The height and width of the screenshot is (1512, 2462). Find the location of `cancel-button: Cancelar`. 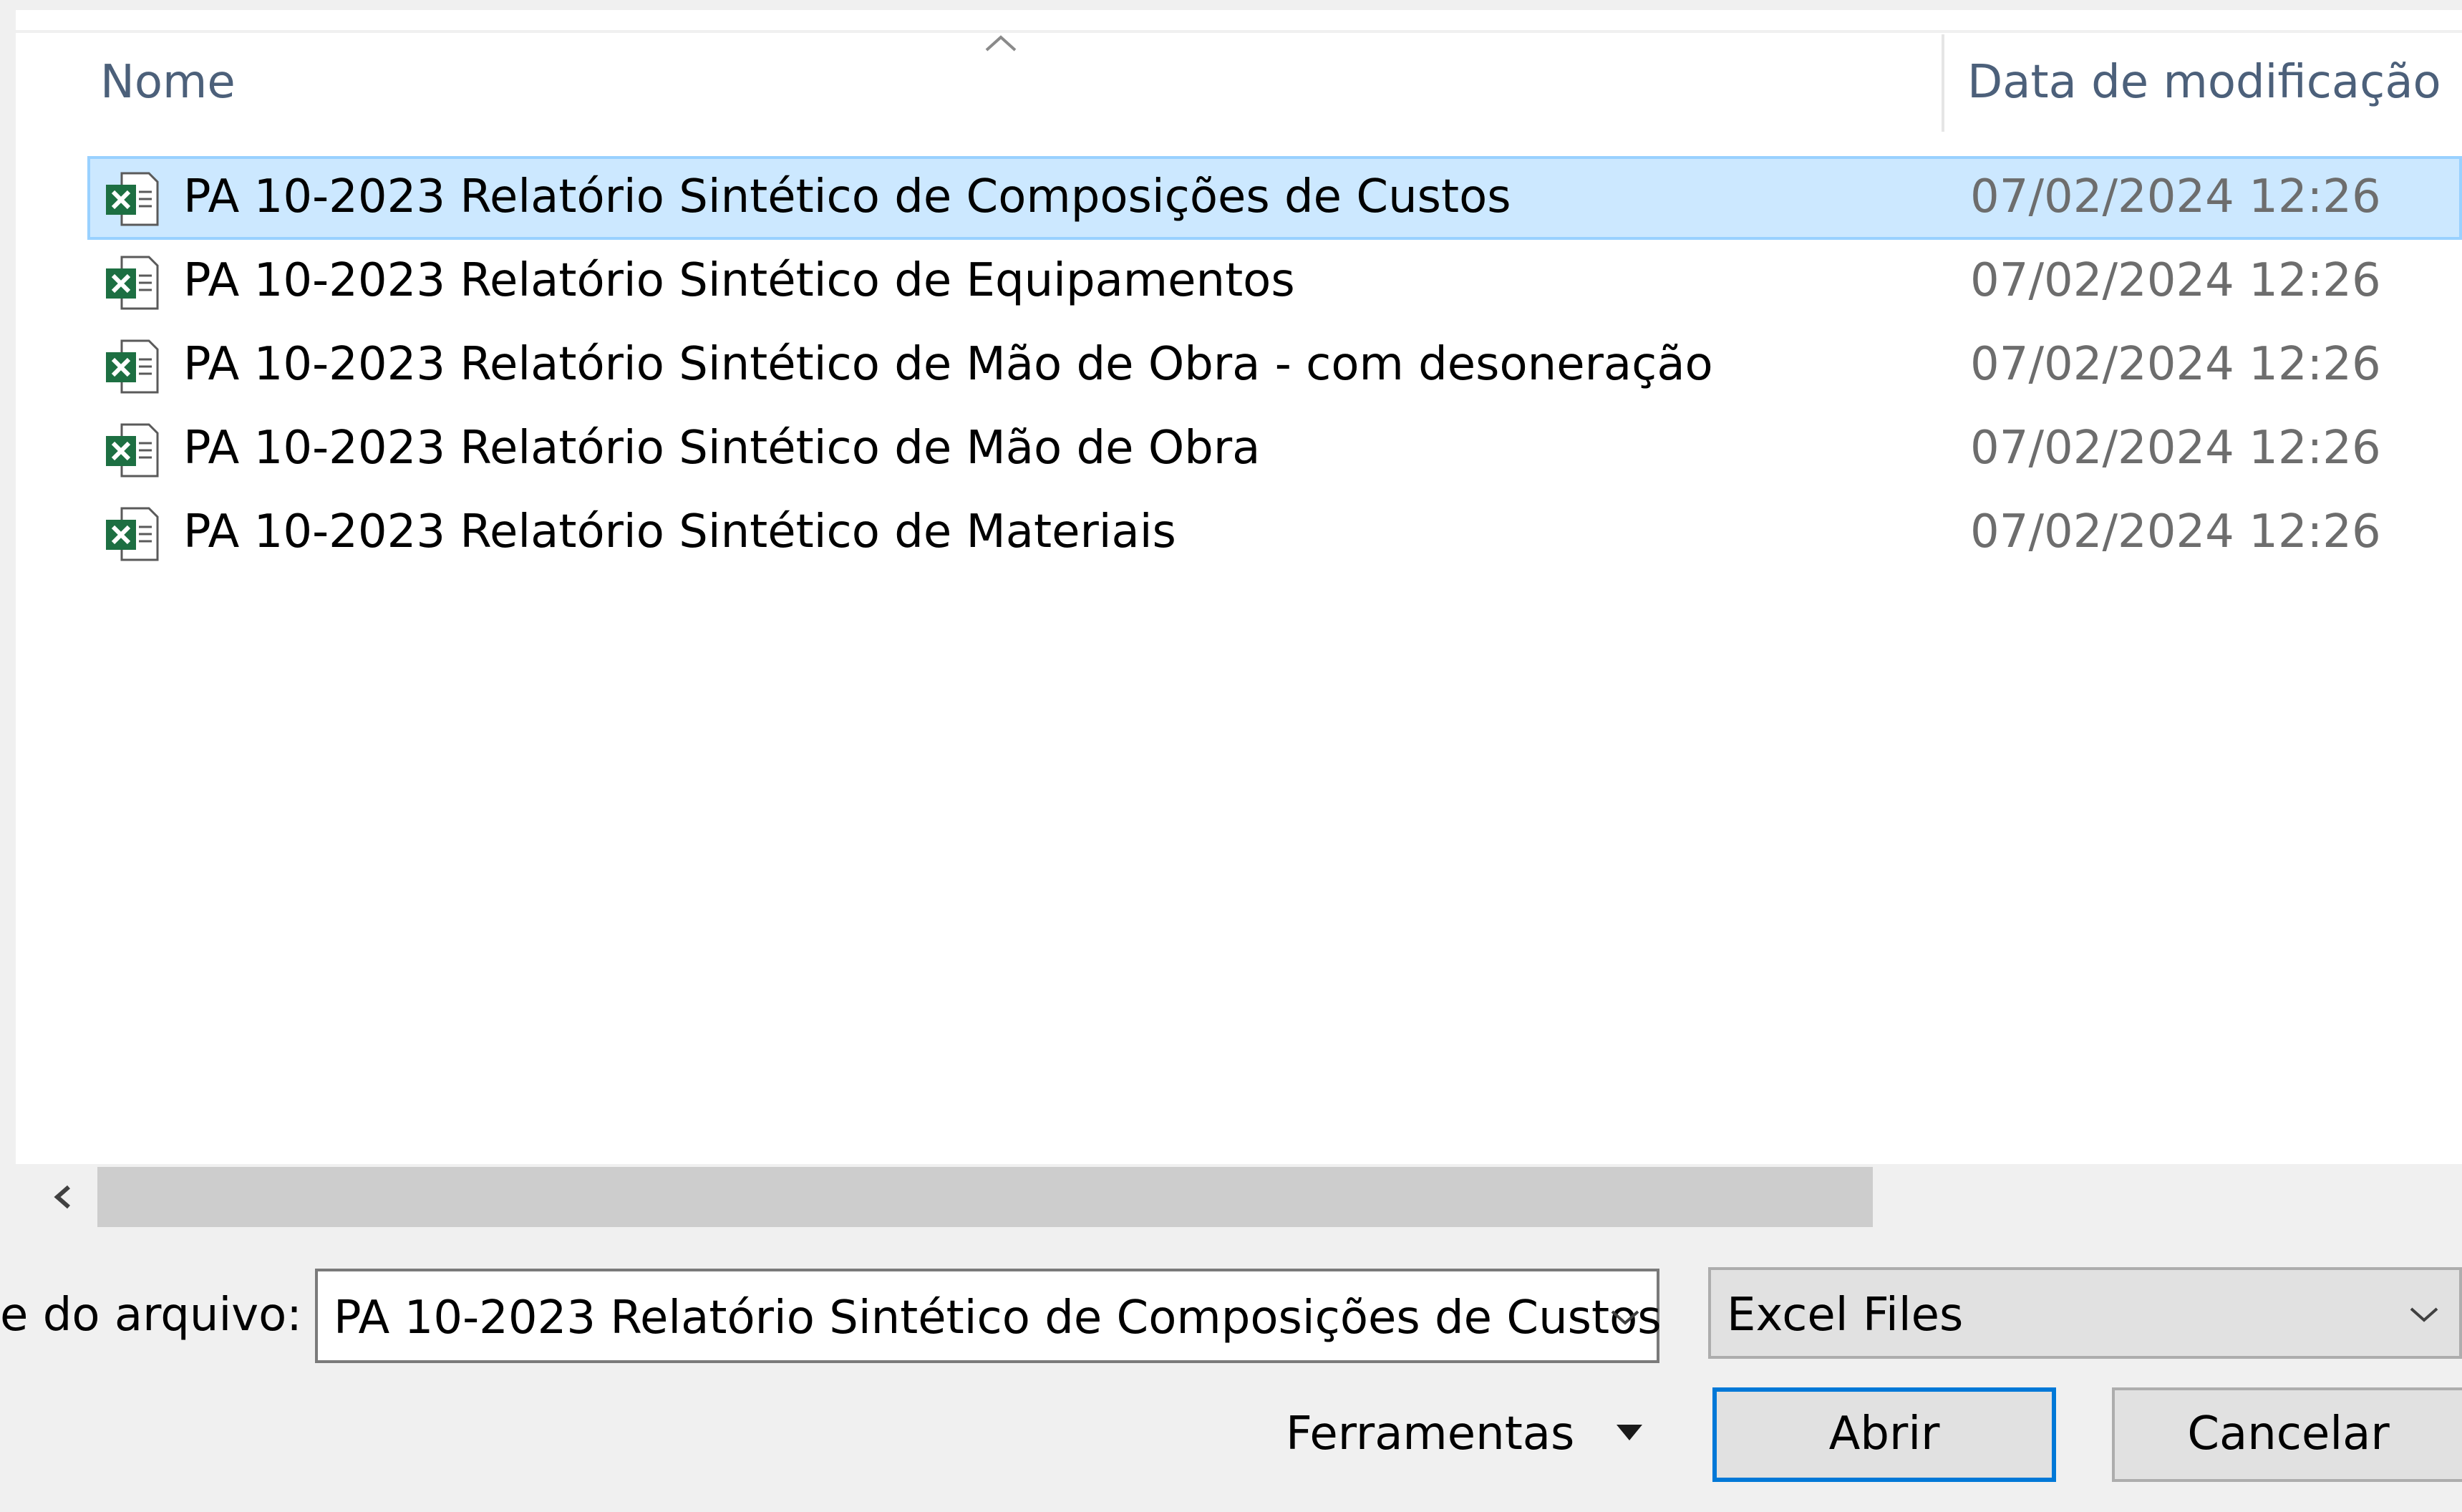

cancel-button: Cancelar is located at coordinates (2287, 1434).